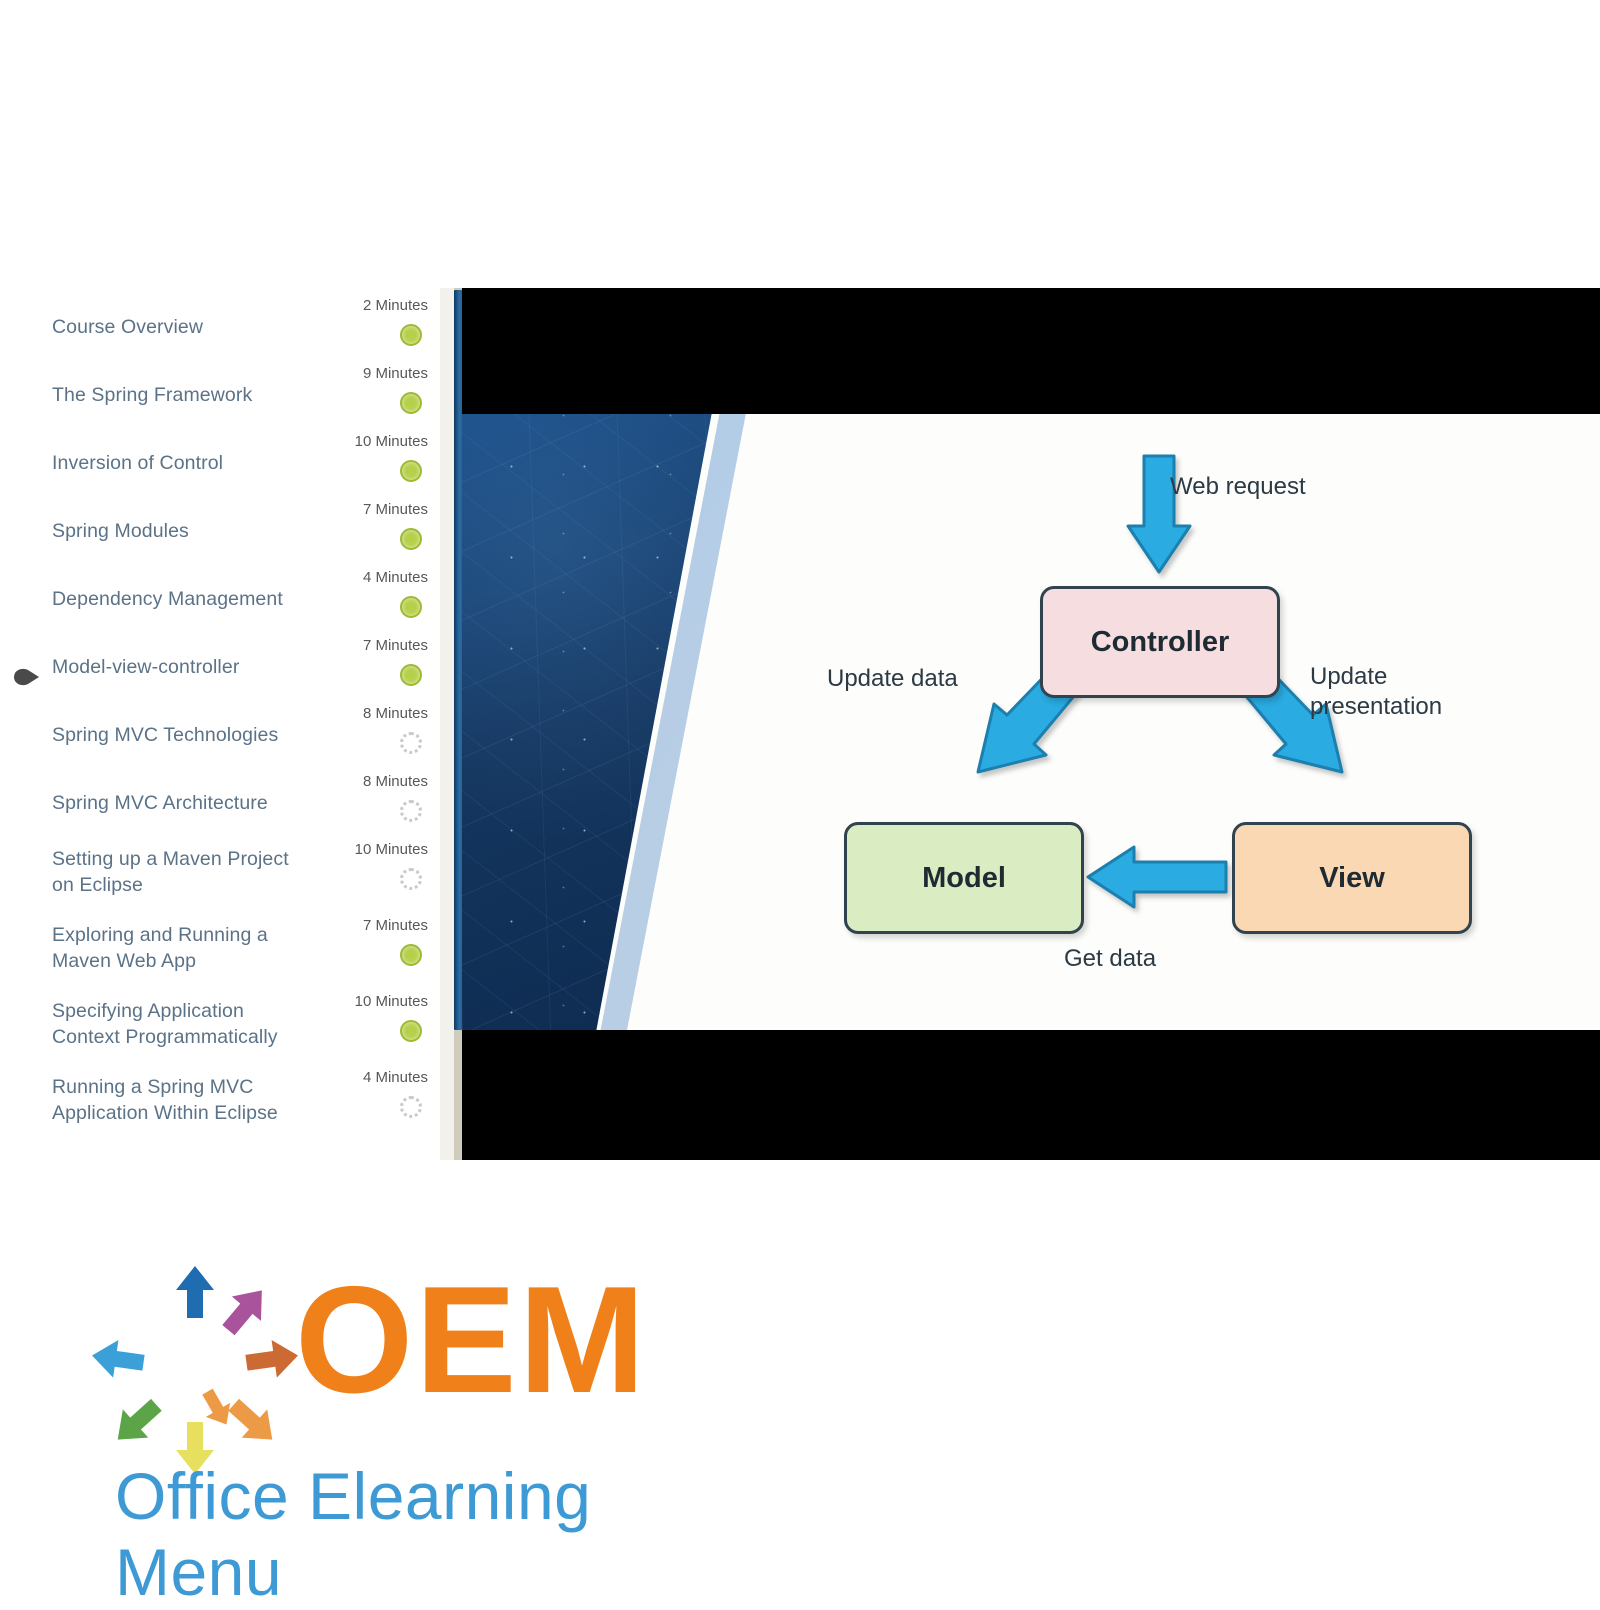  What do you see at coordinates (1110, 958) in the screenshot?
I see `mvc-edge-label-get-data: Get data` at bounding box center [1110, 958].